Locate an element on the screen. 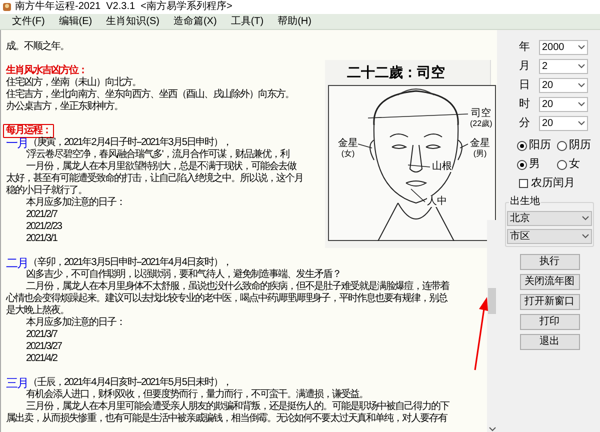 Image resolution: width=600 pixels, height=432 pixels. text-line: 2021/3/27 is located at coordinates (44, 346).